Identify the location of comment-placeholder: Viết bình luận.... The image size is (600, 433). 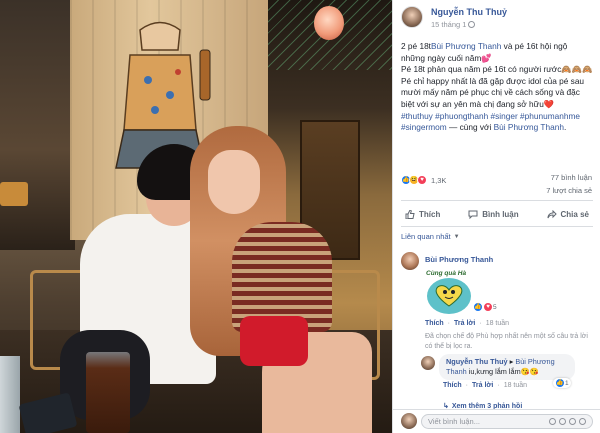
(454, 421).